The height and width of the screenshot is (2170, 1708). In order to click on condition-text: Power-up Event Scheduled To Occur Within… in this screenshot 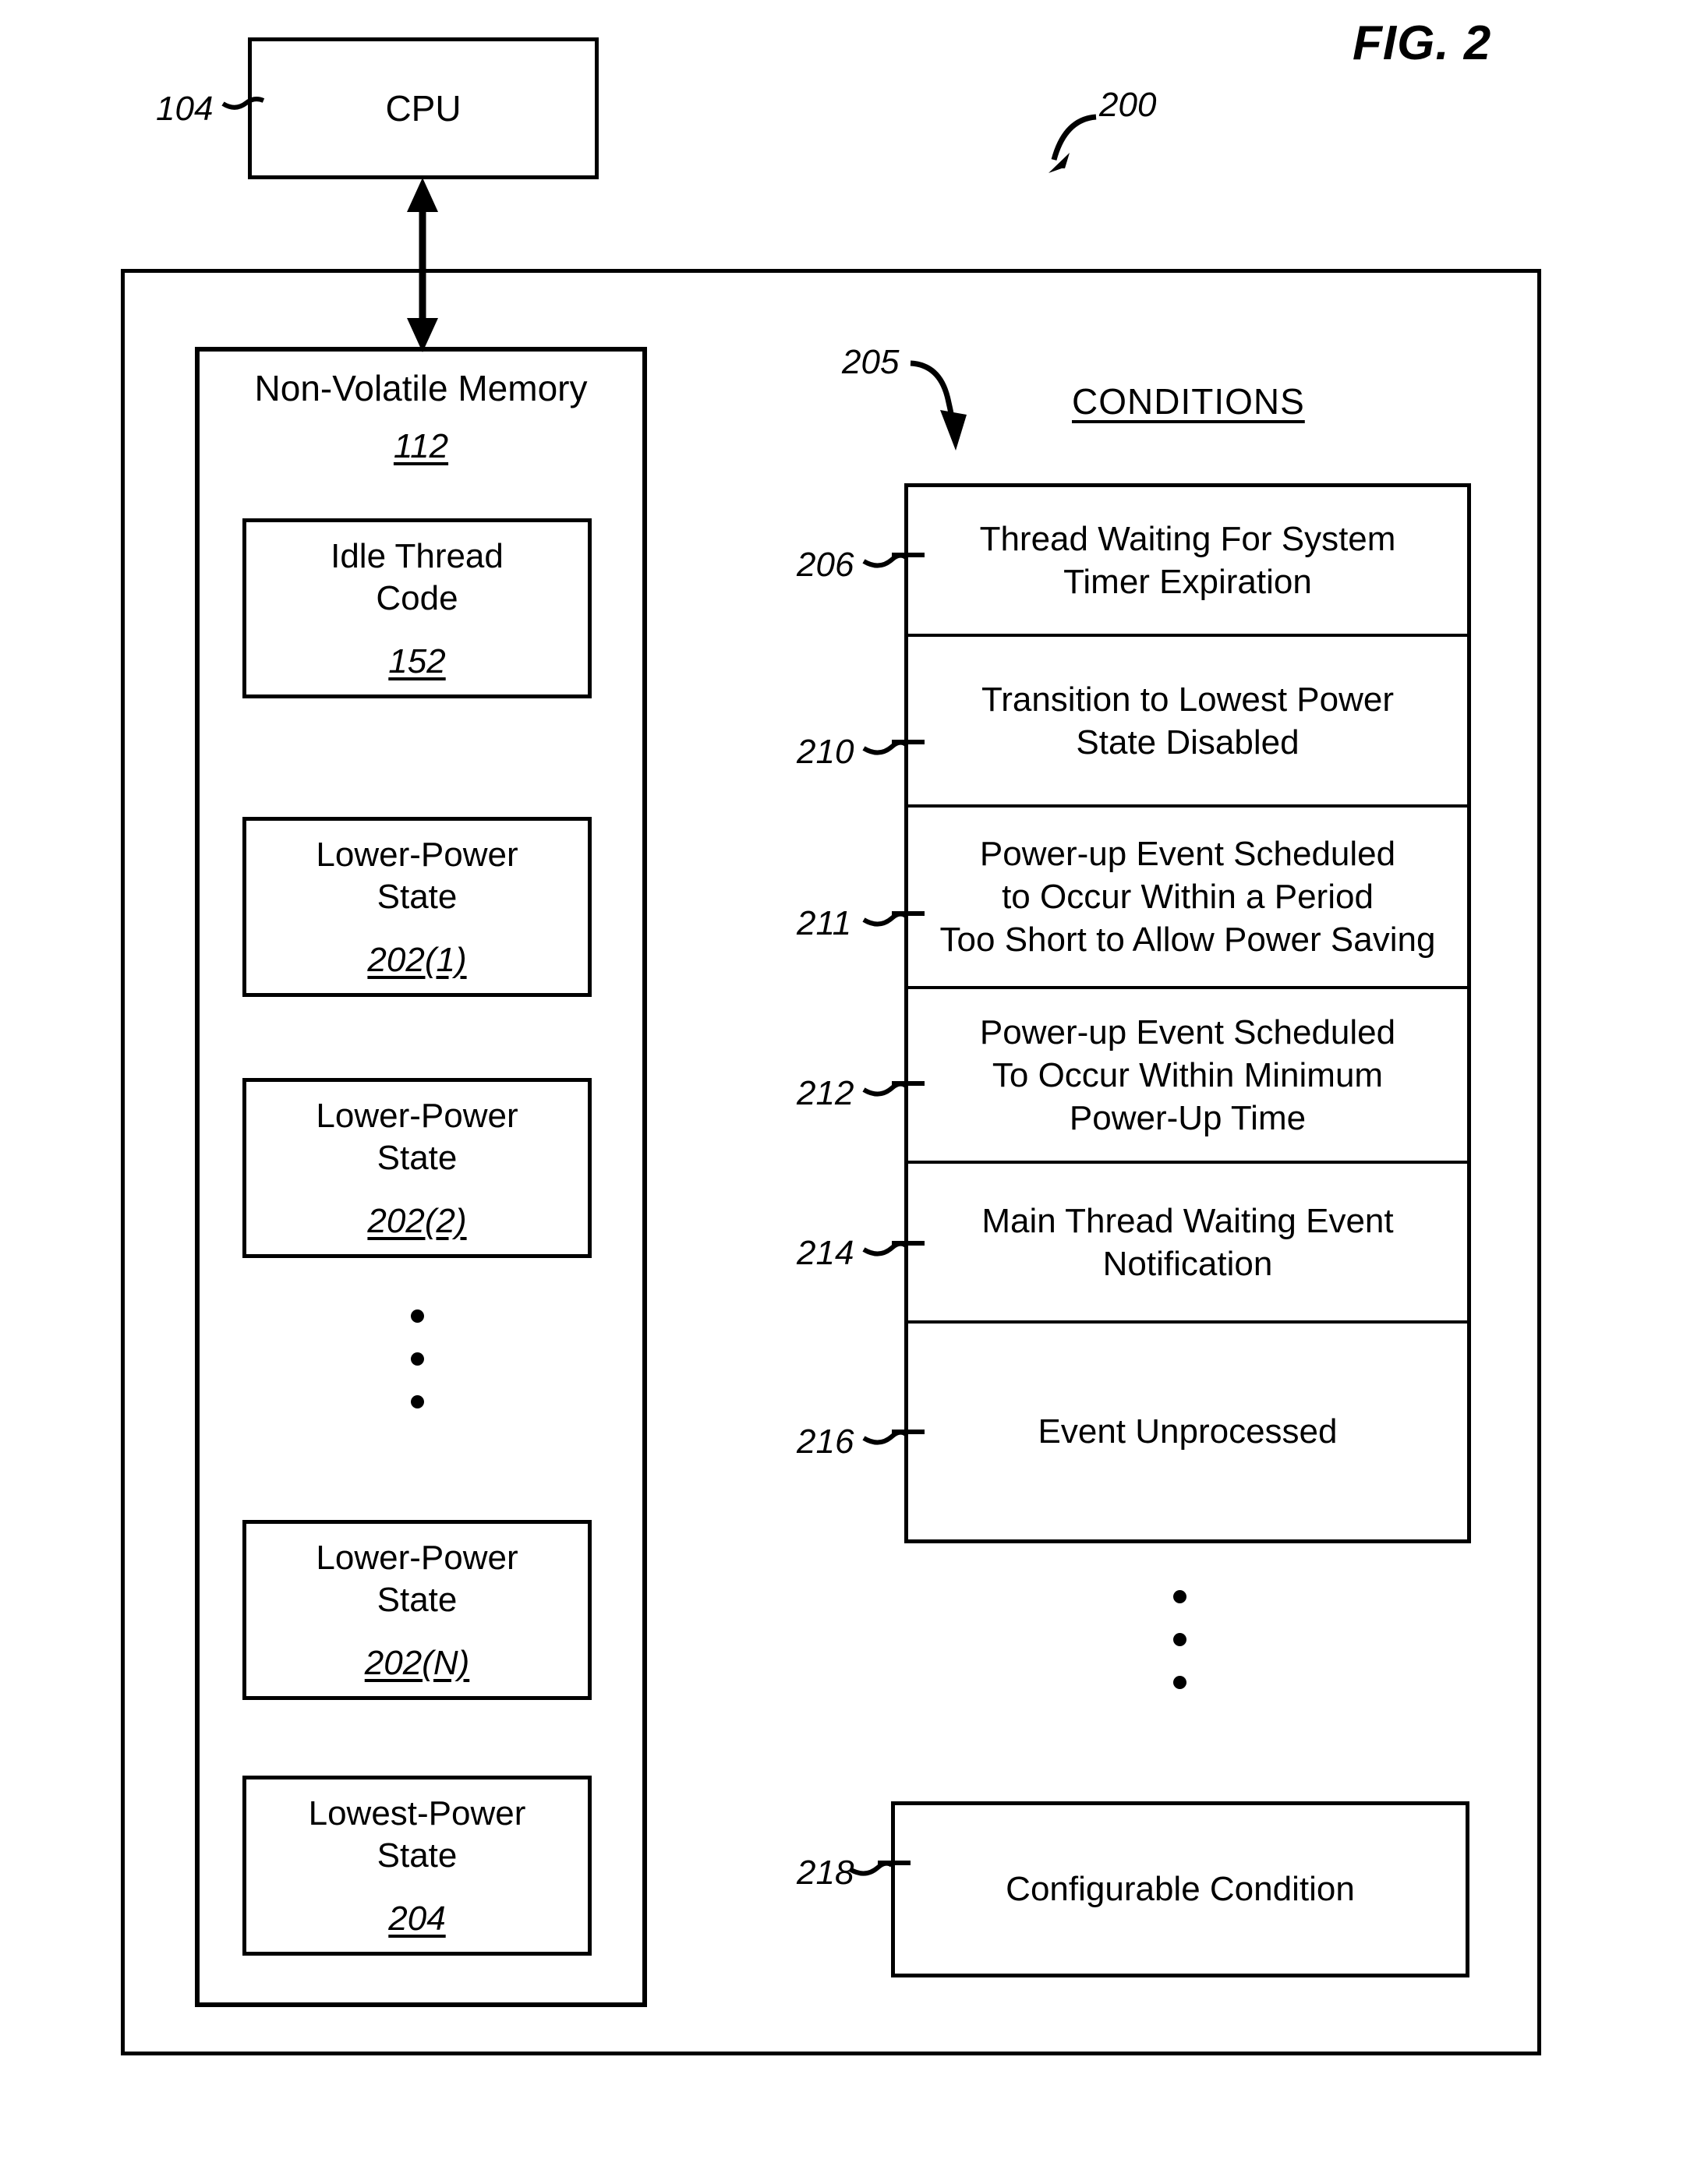, I will do `click(1187, 1075)`.